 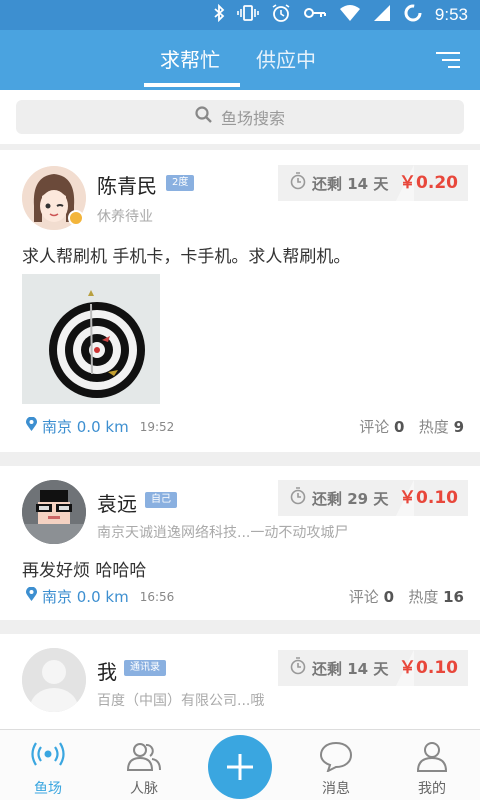 What do you see at coordinates (180, 183) in the screenshot?
I see `relation-badge: 2度` at bounding box center [180, 183].